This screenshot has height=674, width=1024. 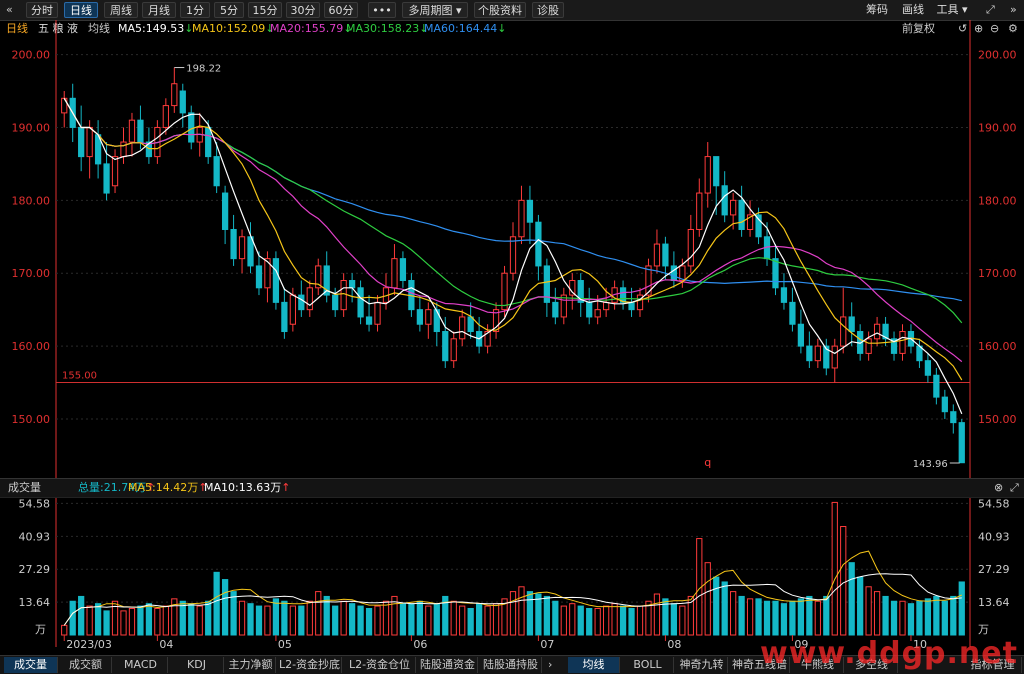 What do you see at coordinates (166, 644) in the screenshot?
I see `x-tick-label: 04` at bounding box center [166, 644].